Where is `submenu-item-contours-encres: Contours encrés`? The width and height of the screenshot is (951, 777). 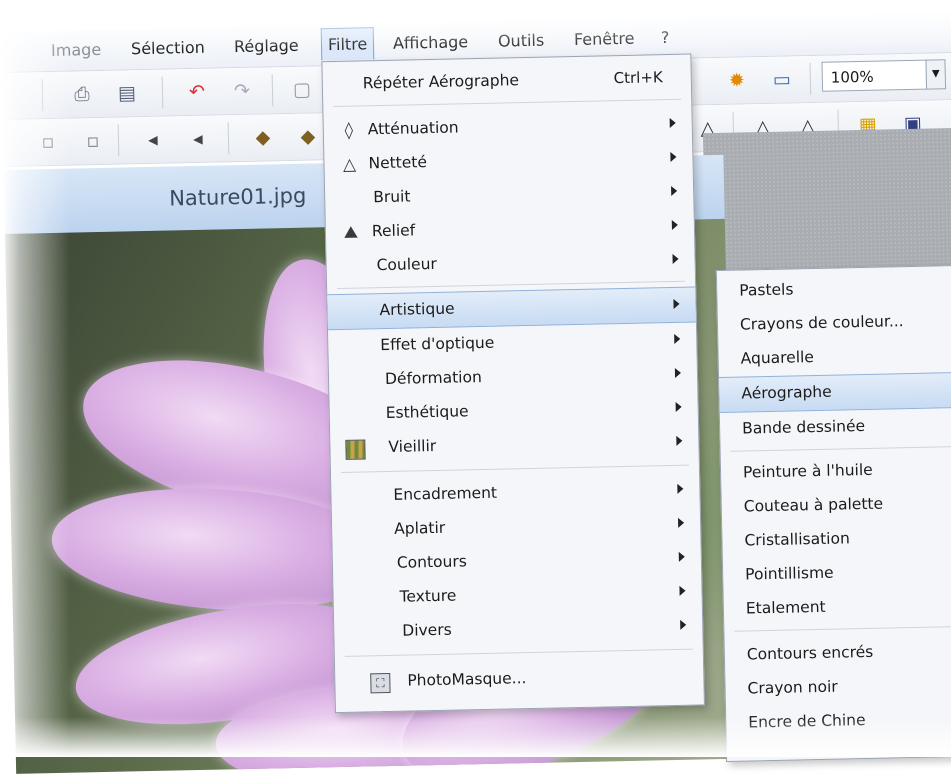 submenu-item-contours-encres: Contours encrés is located at coordinates (838, 653).